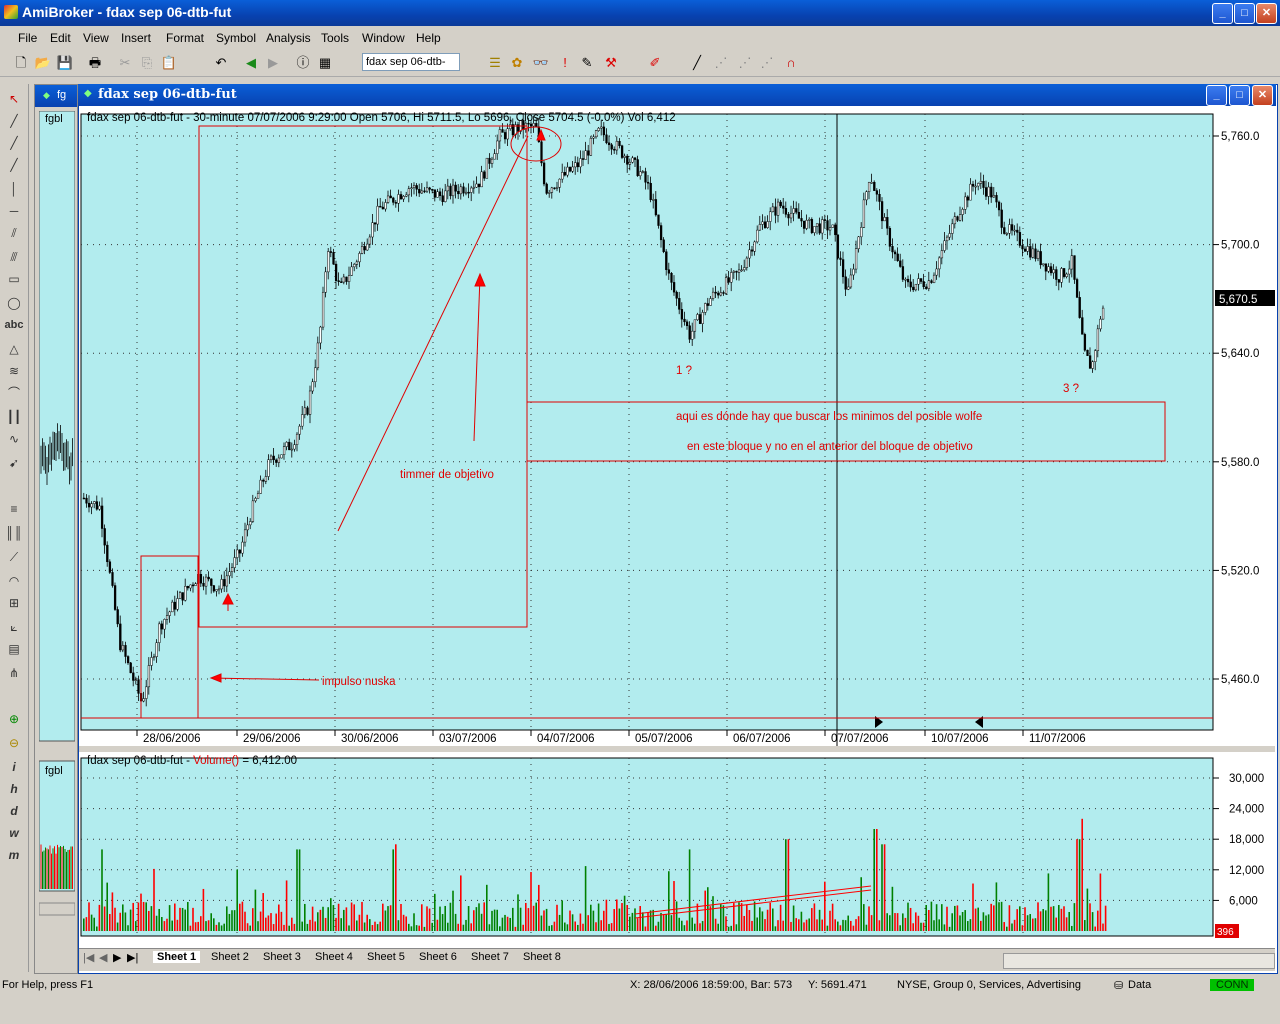 The height and width of the screenshot is (1024, 1280). I want to click on menu-symbol: Symbol, so click(236, 38).